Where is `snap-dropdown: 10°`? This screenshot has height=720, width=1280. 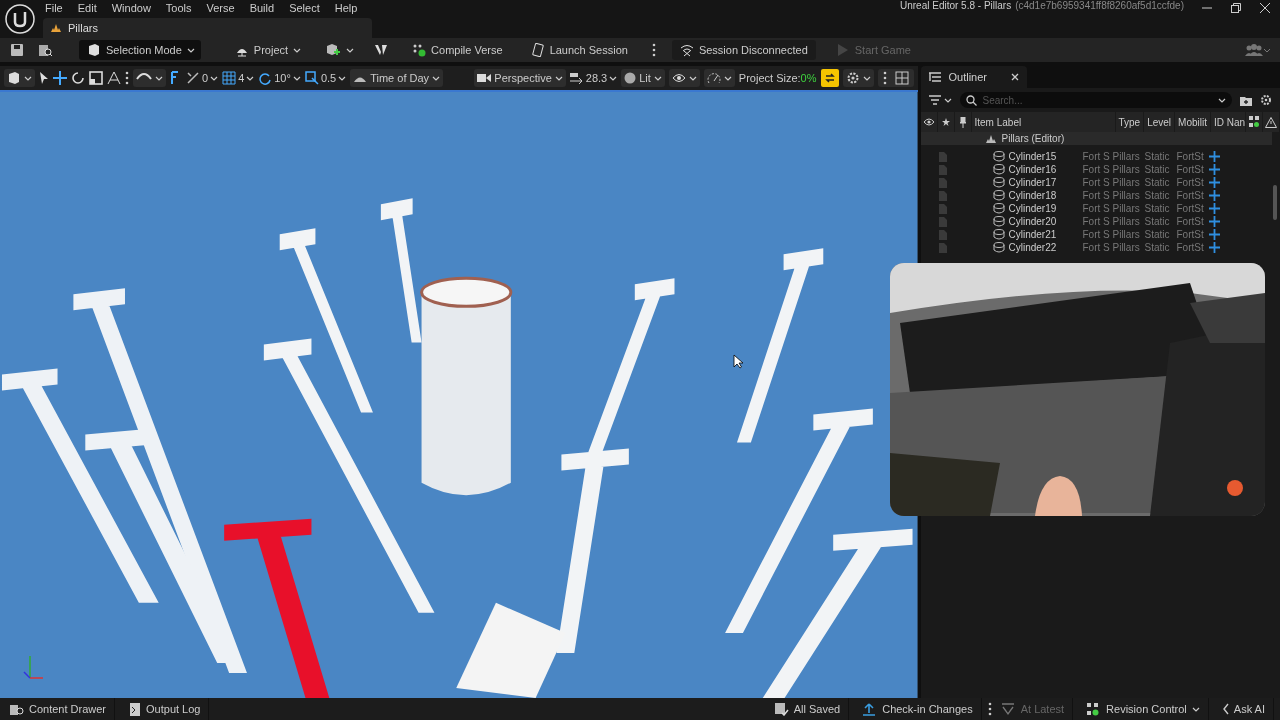 snap-dropdown: 10° is located at coordinates (279, 78).